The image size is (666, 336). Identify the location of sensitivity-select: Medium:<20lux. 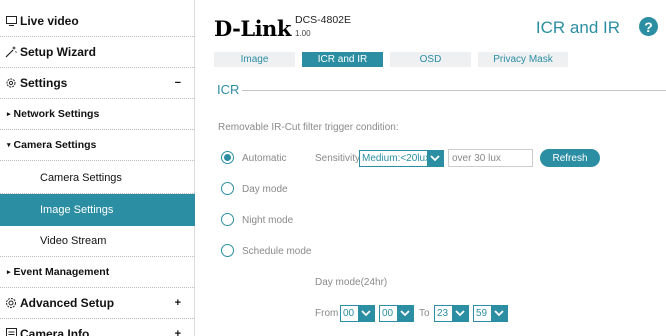
(401, 158).